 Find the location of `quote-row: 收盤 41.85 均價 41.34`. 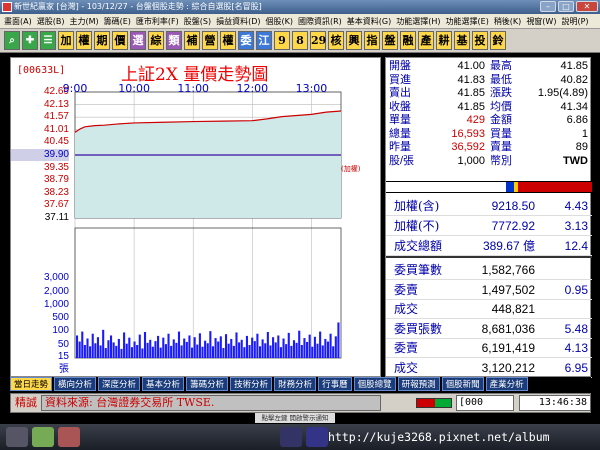

quote-row: 收盤 41.85 均價 41.34 is located at coordinates (489, 107).